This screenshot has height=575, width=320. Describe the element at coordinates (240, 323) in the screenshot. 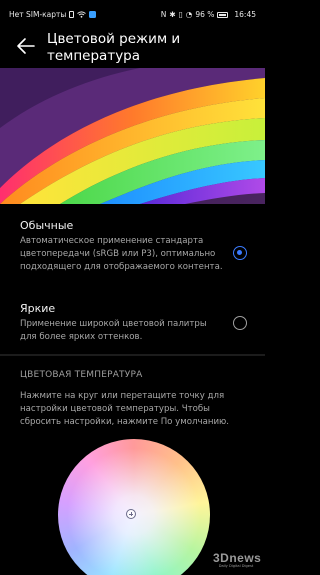

I see `radio-button` at that location.